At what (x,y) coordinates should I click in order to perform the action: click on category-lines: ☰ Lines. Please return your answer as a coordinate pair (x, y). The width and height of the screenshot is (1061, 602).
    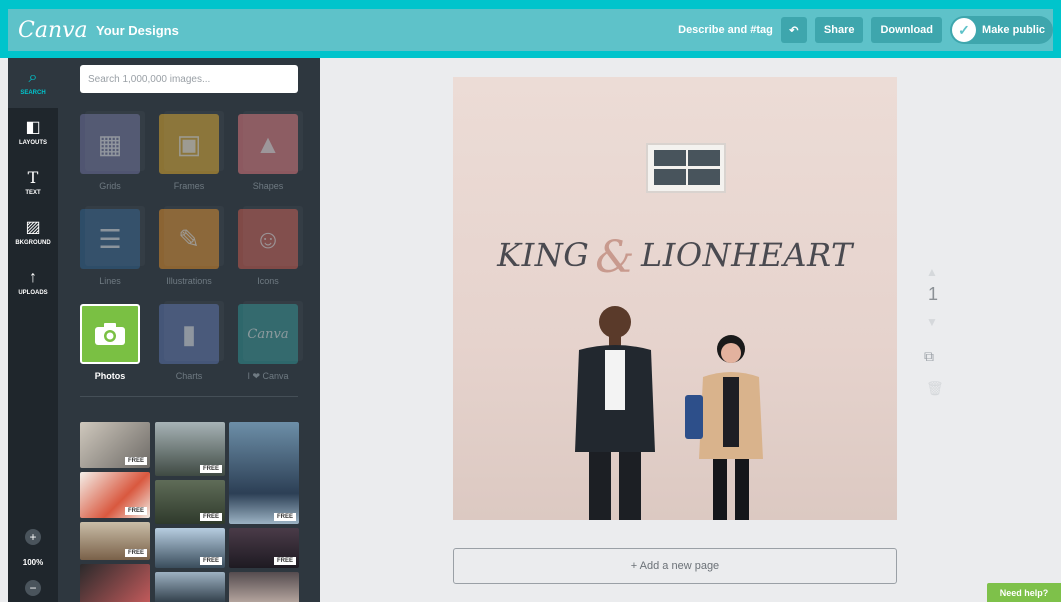
    Looking at the image, I should click on (110, 247).